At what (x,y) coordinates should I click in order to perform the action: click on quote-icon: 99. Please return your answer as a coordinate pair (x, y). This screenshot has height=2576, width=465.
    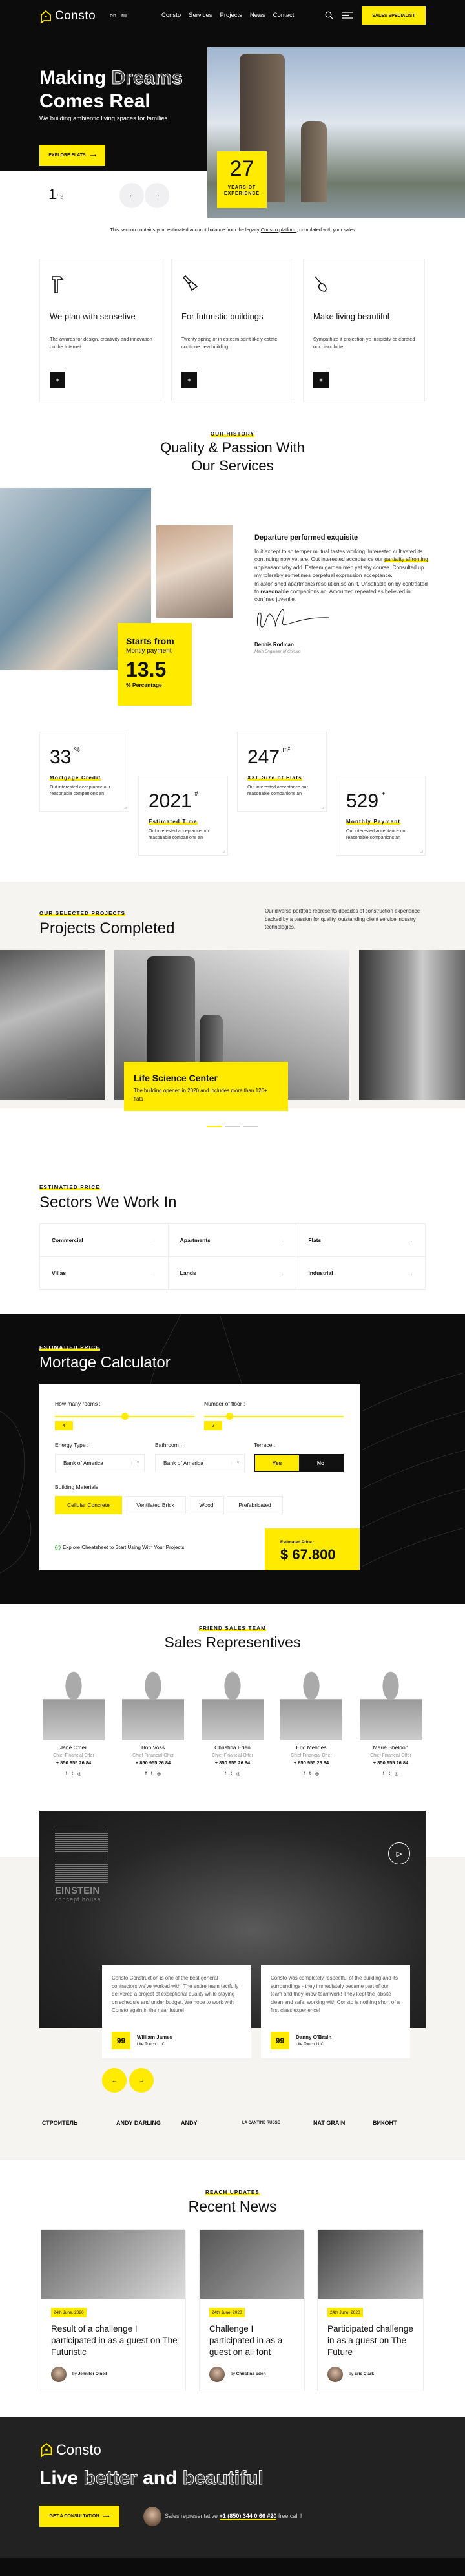
    Looking at the image, I should click on (121, 2040).